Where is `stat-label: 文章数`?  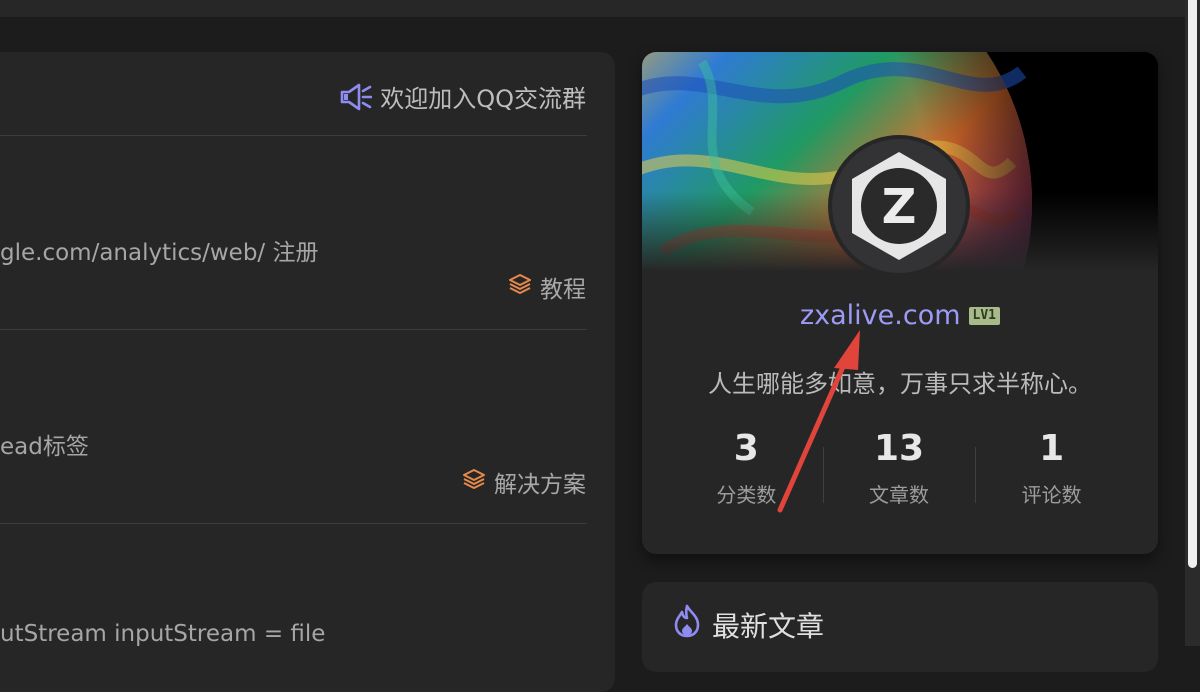 stat-label: 文章数 is located at coordinates (899, 495).